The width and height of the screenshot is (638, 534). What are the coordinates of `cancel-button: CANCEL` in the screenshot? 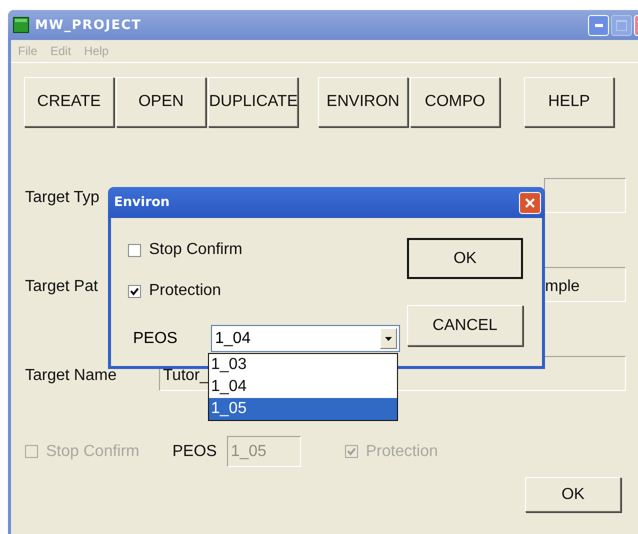 It's located at (465, 325).